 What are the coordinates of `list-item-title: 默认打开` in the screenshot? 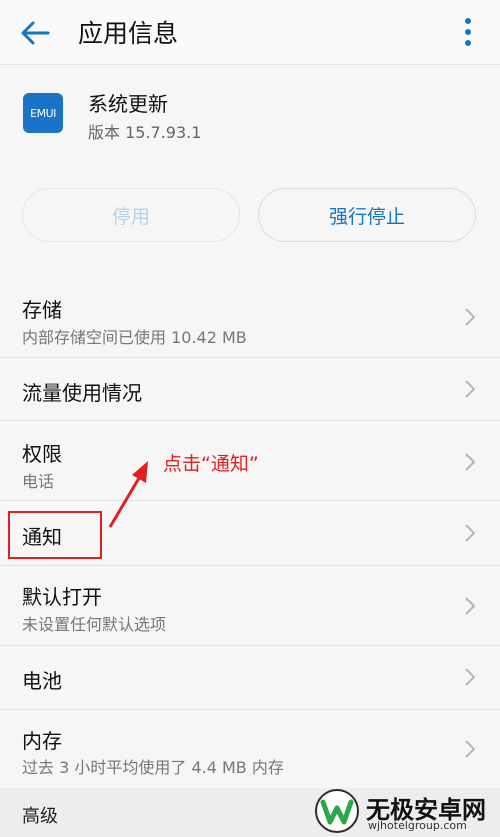 It's located at (62, 597).